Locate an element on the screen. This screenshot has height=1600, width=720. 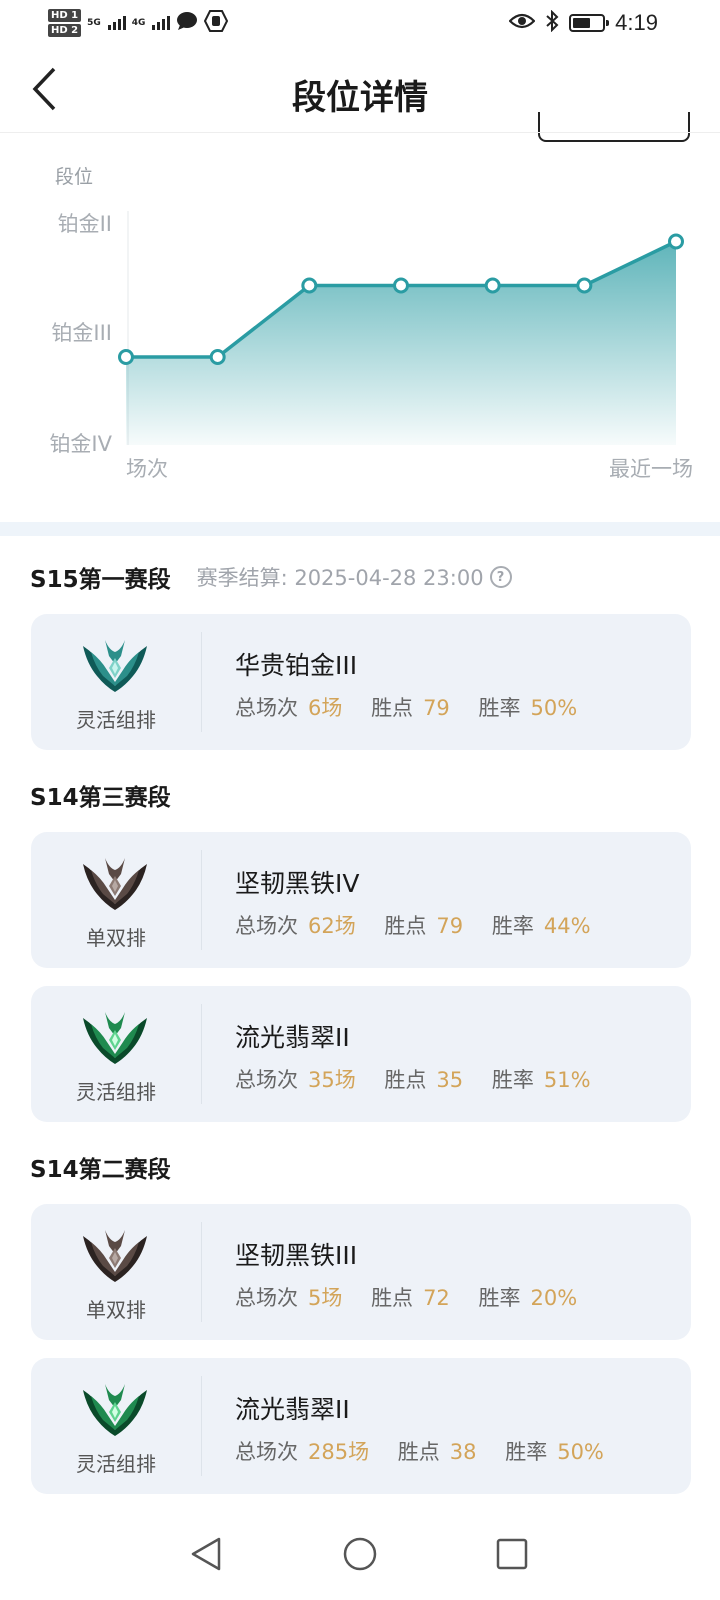
card-stats: 总场次 5场 胜点 72 胜率 20% is located at coordinates (406, 1297).